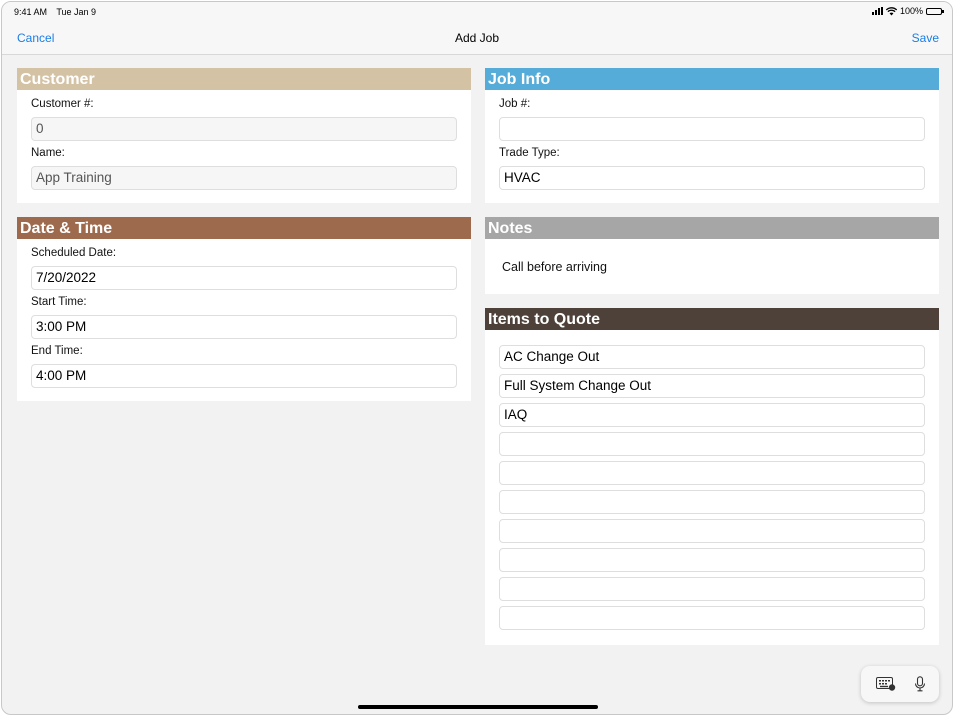 This screenshot has width=954, height=716. I want to click on job-info-card: Job Info Job #: Trade Type: HVAC, so click(712, 135).